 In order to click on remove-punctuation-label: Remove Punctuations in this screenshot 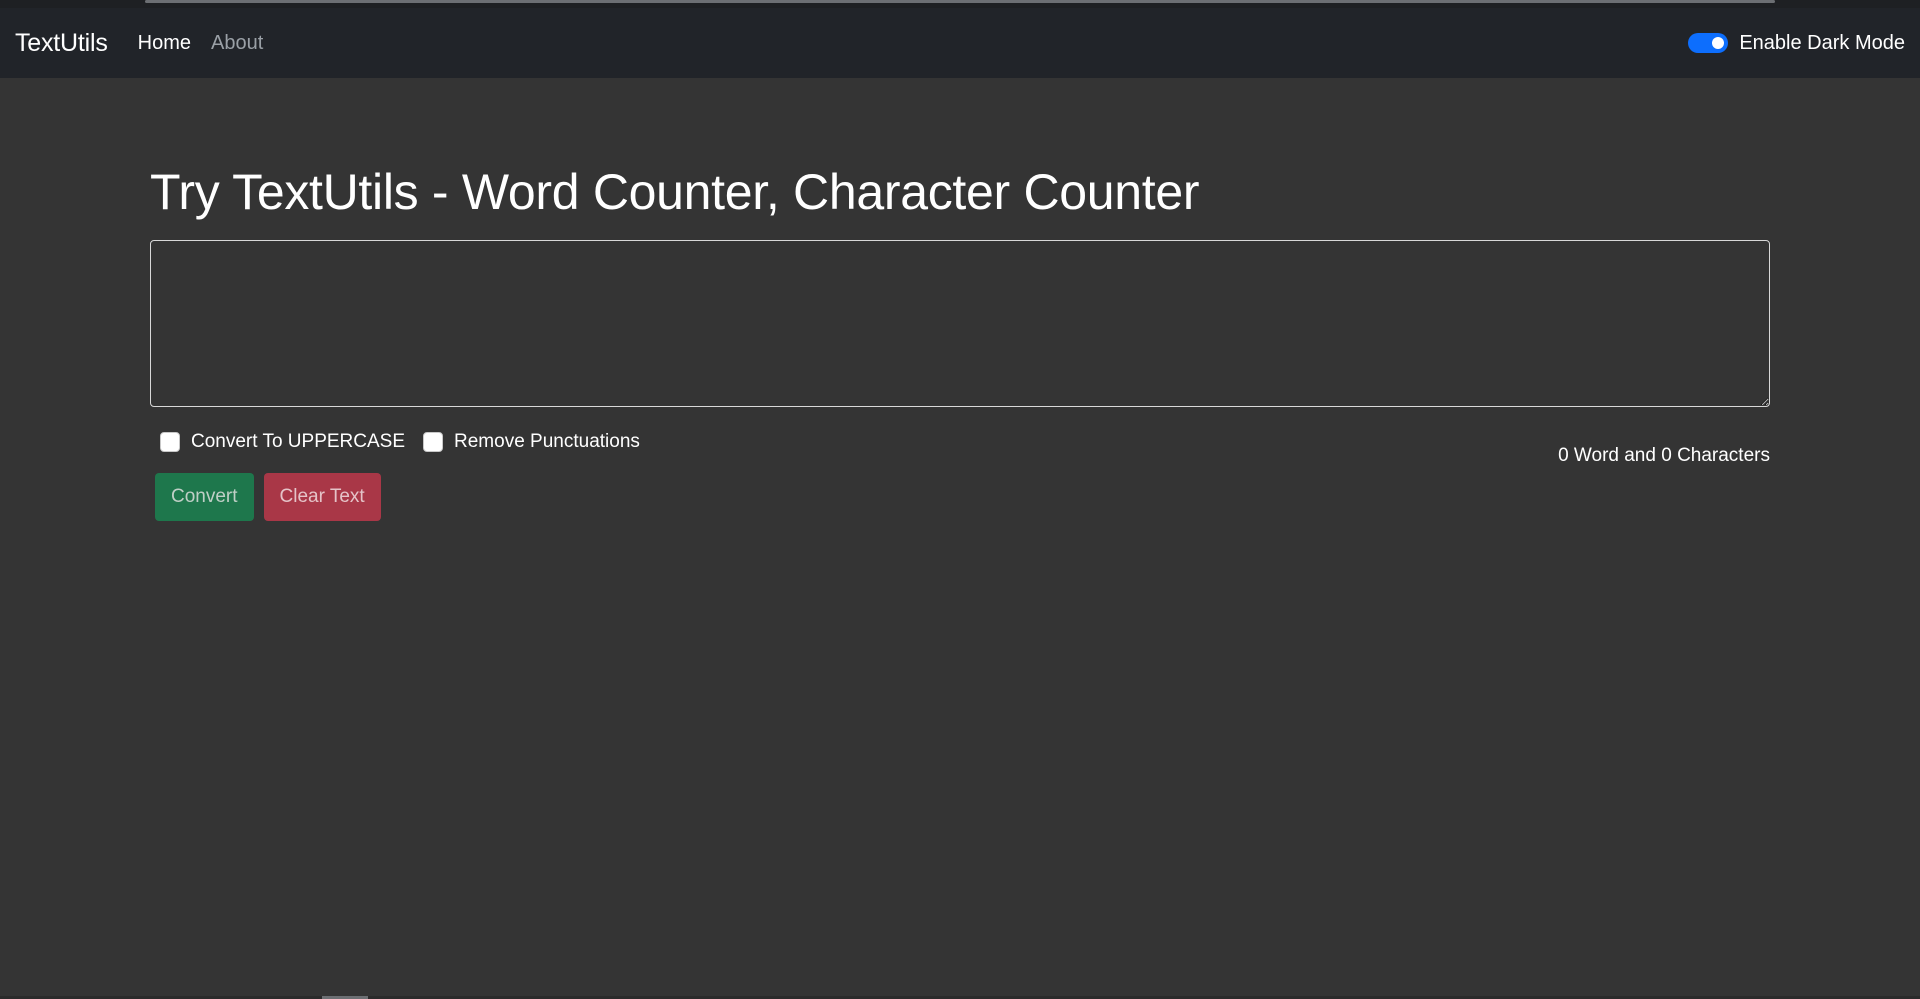, I will do `click(547, 442)`.